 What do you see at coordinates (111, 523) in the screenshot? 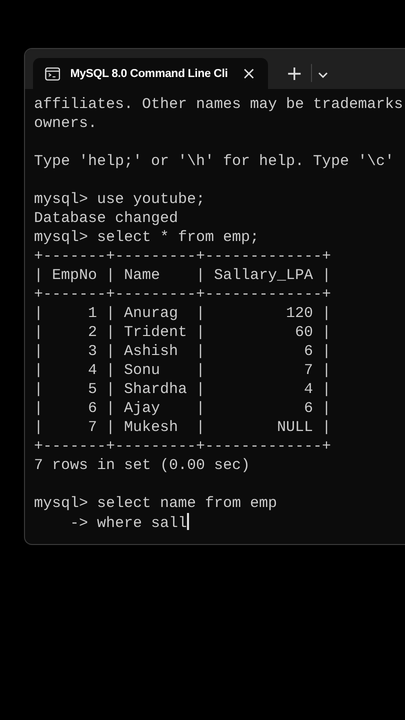
I see `terminal-input: -> where sall` at bounding box center [111, 523].